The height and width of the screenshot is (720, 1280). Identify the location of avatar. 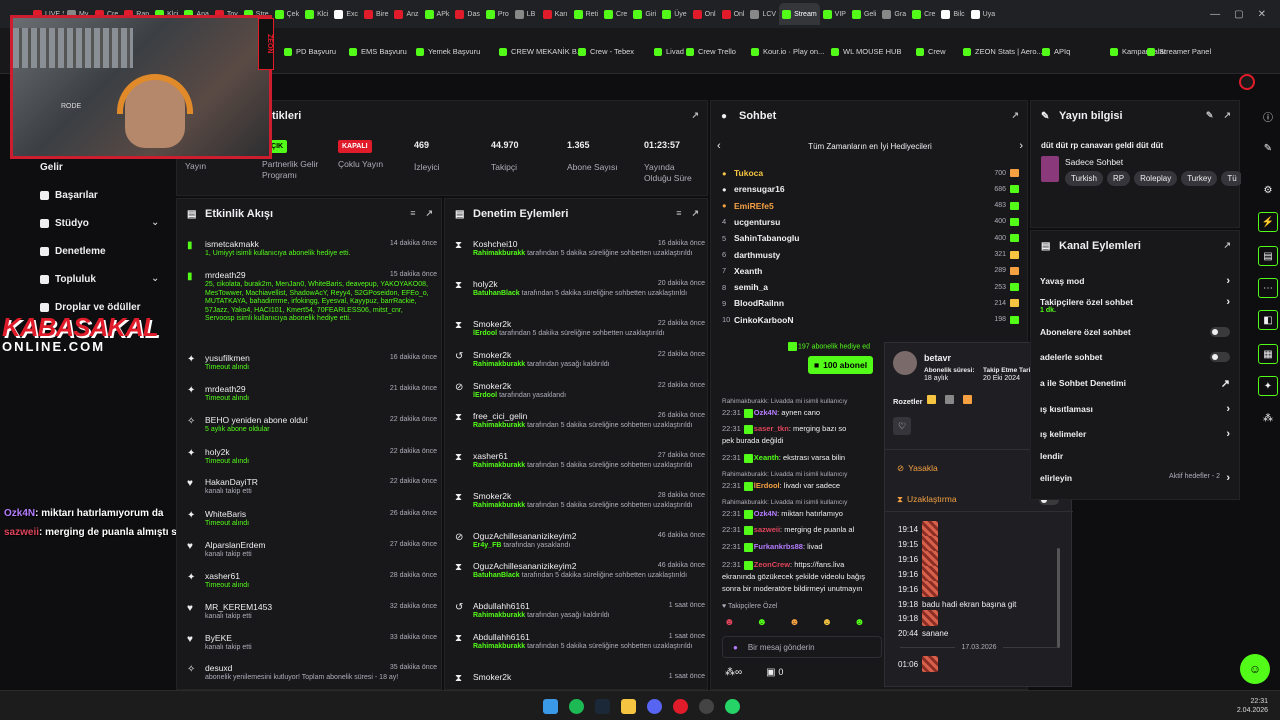
(1247, 82).